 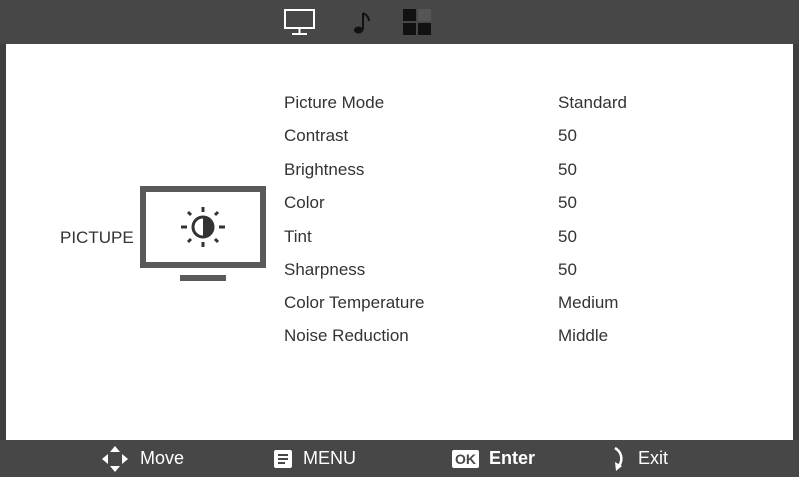 What do you see at coordinates (115, 458) in the screenshot?
I see `move-arrows-icon` at bounding box center [115, 458].